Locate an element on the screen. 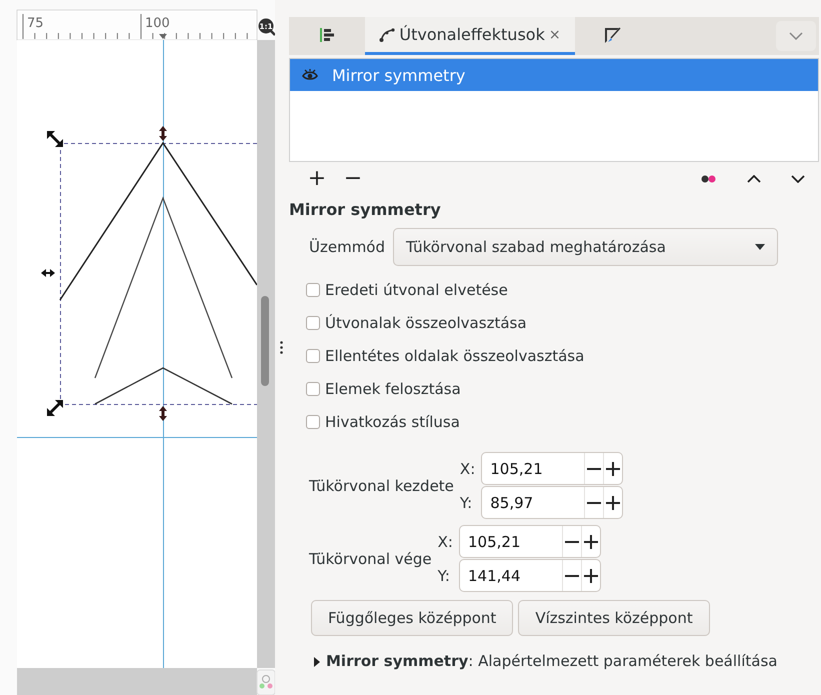 This screenshot has height=695, width=821. option-checkbox: Ellentétes oldalak összeolvasztása is located at coordinates (562, 355).